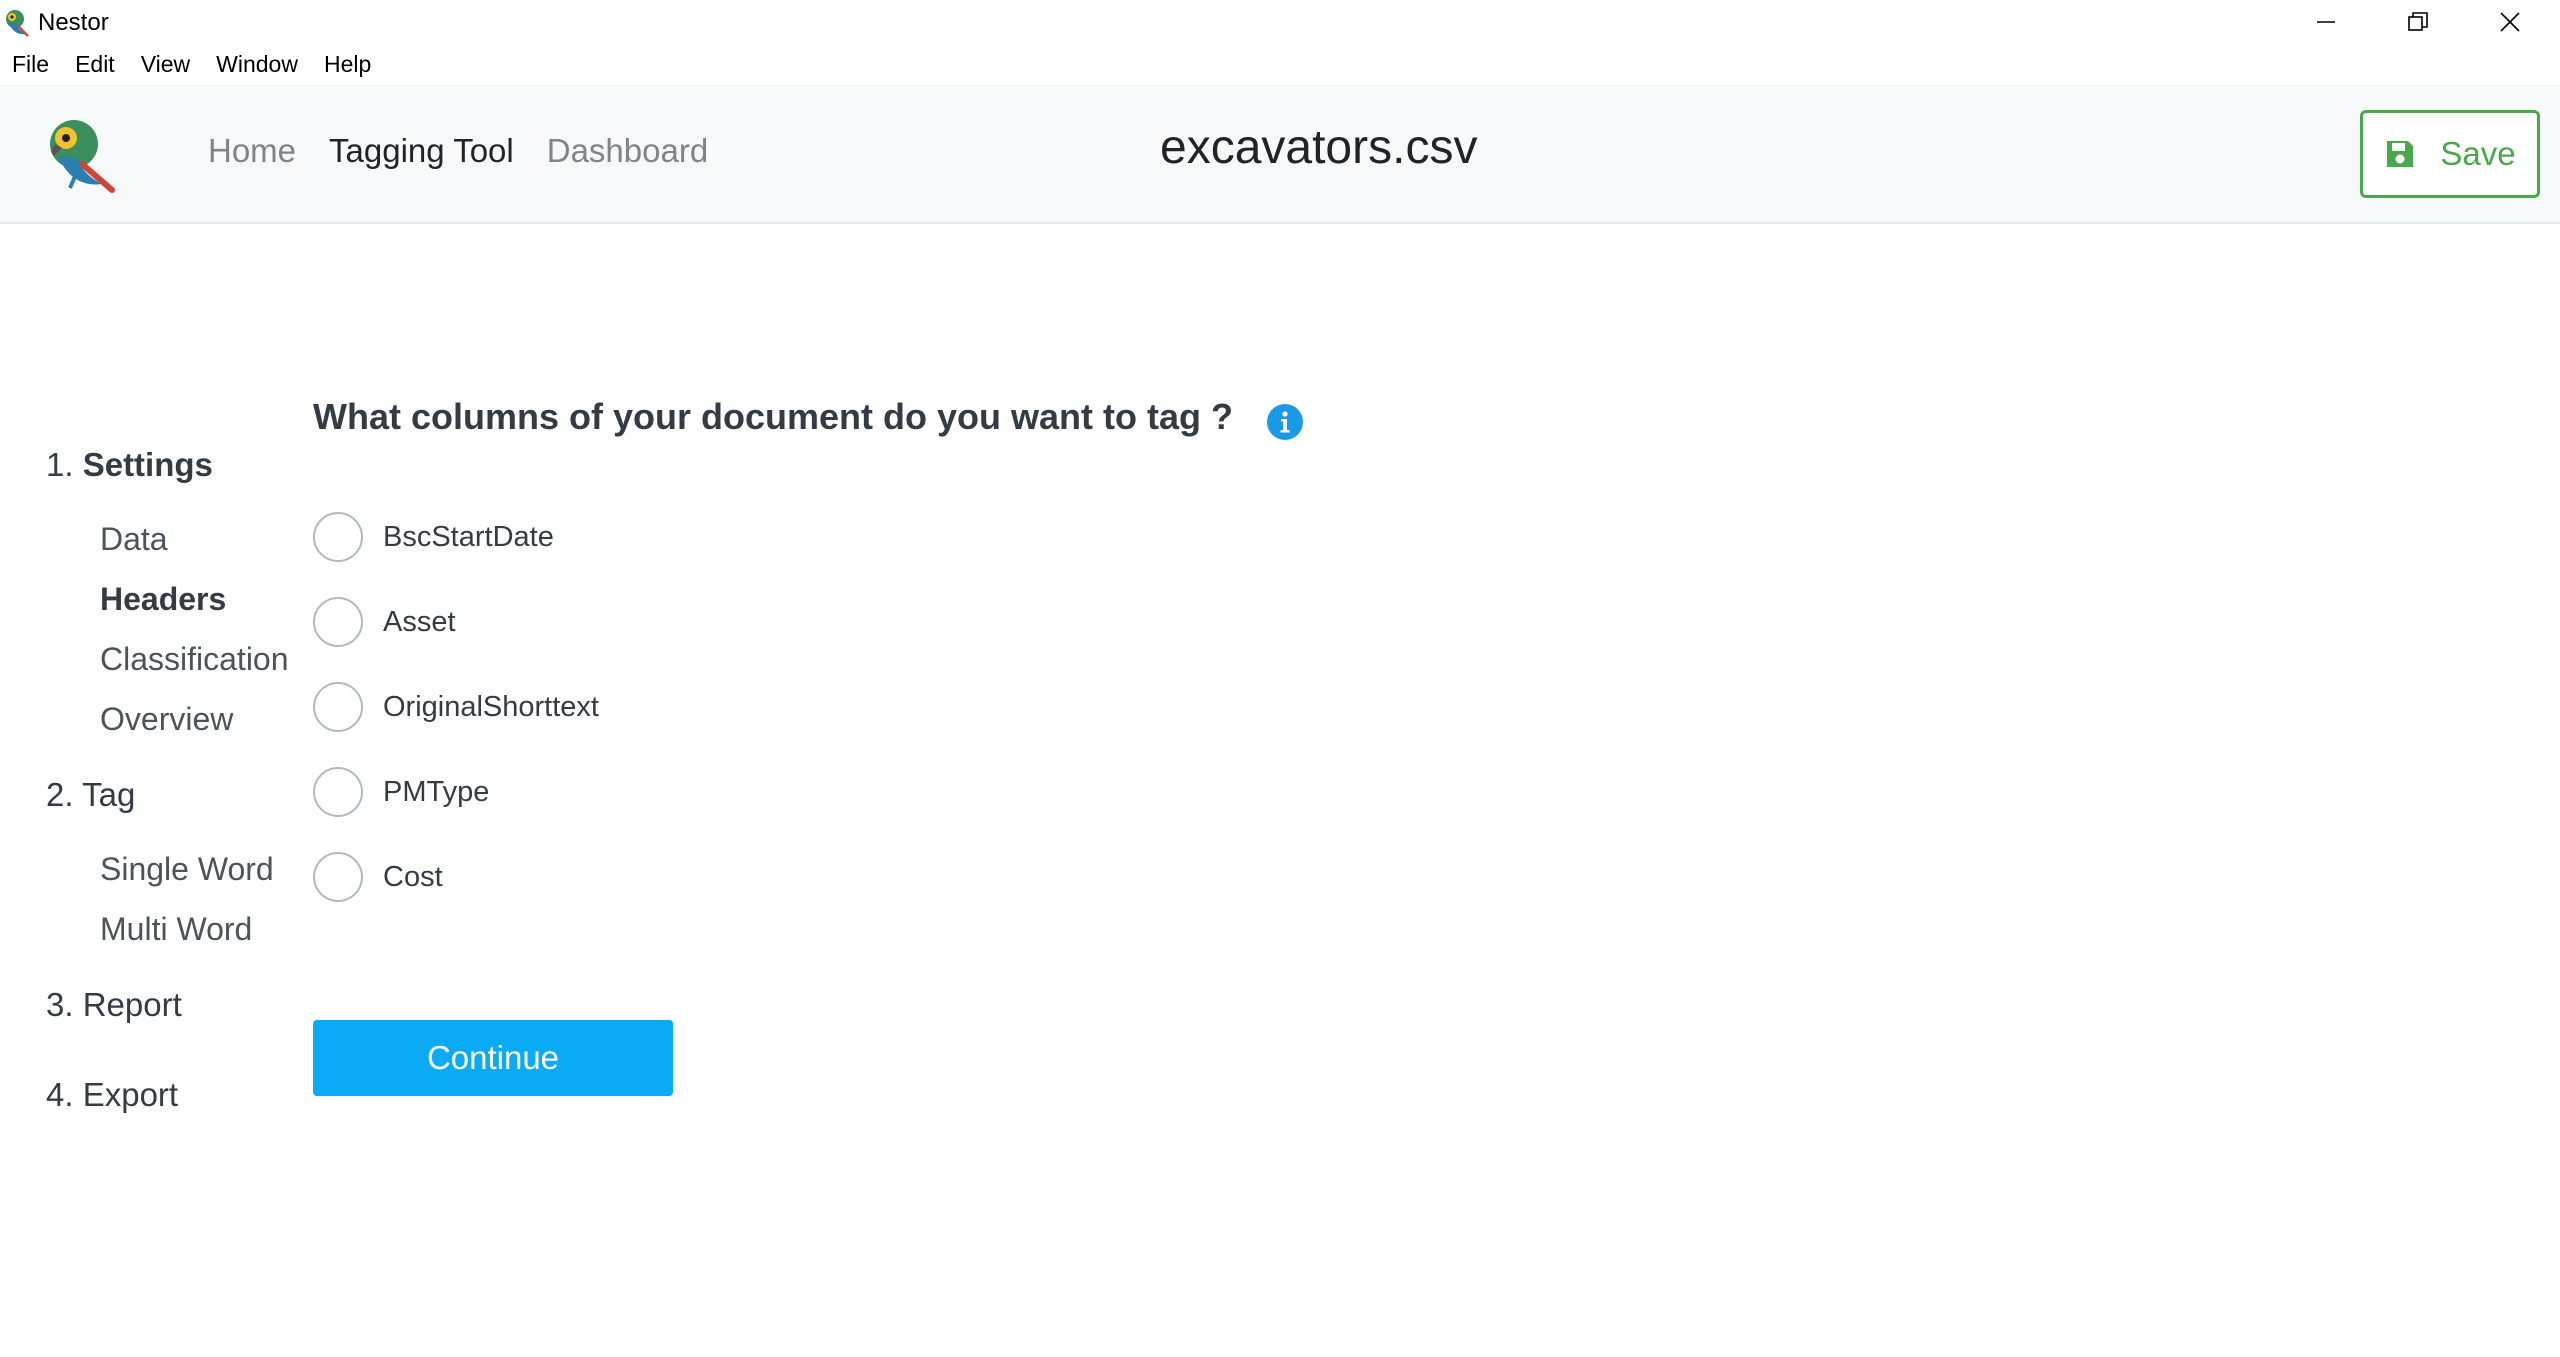  I want to click on column-option: Cost, so click(378, 877).